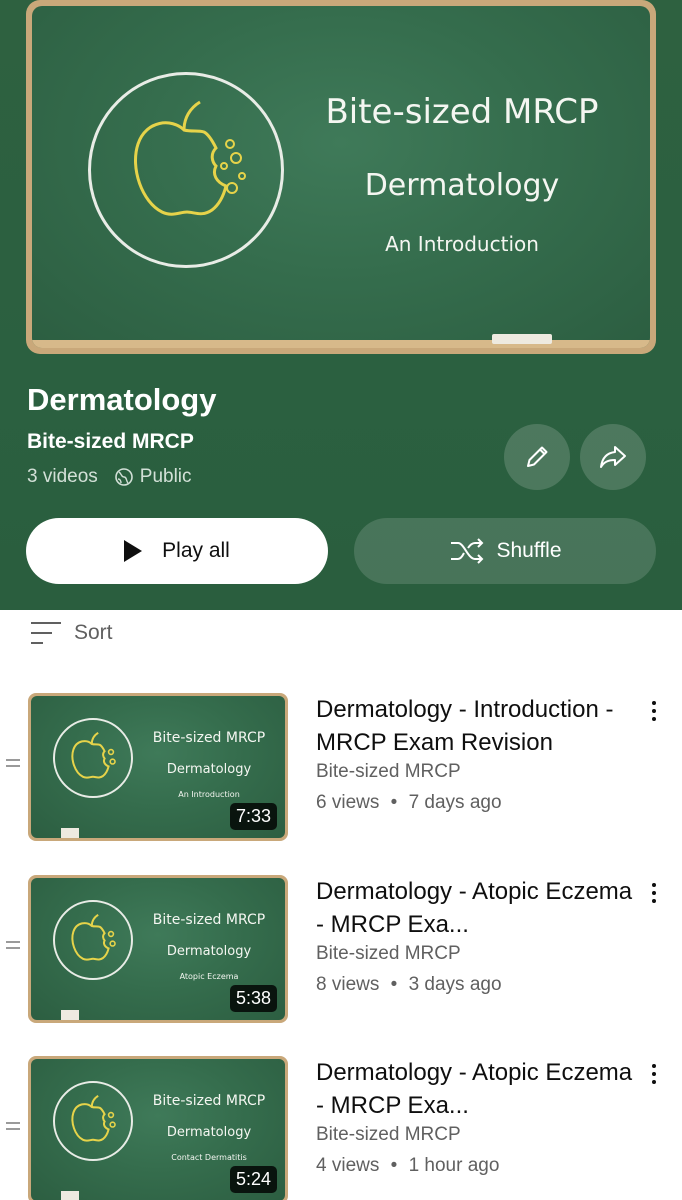 The height and width of the screenshot is (1200, 682). Describe the element at coordinates (253, 998) in the screenshot. I see `duration-badge: 5:38` at that location.